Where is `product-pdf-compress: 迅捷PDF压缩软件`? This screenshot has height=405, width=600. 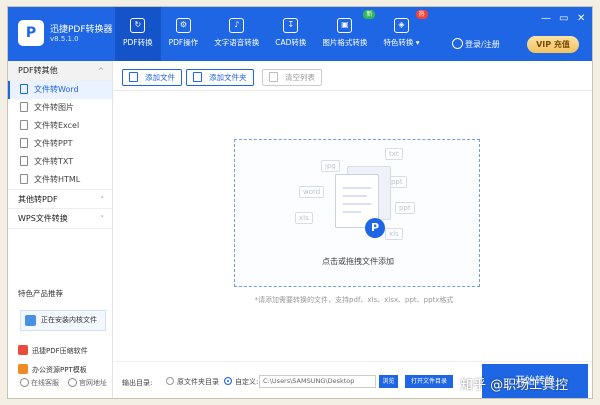 product-pdf-compress: 迅捷PDF压缩软件 is located at coordinates (53, 350).